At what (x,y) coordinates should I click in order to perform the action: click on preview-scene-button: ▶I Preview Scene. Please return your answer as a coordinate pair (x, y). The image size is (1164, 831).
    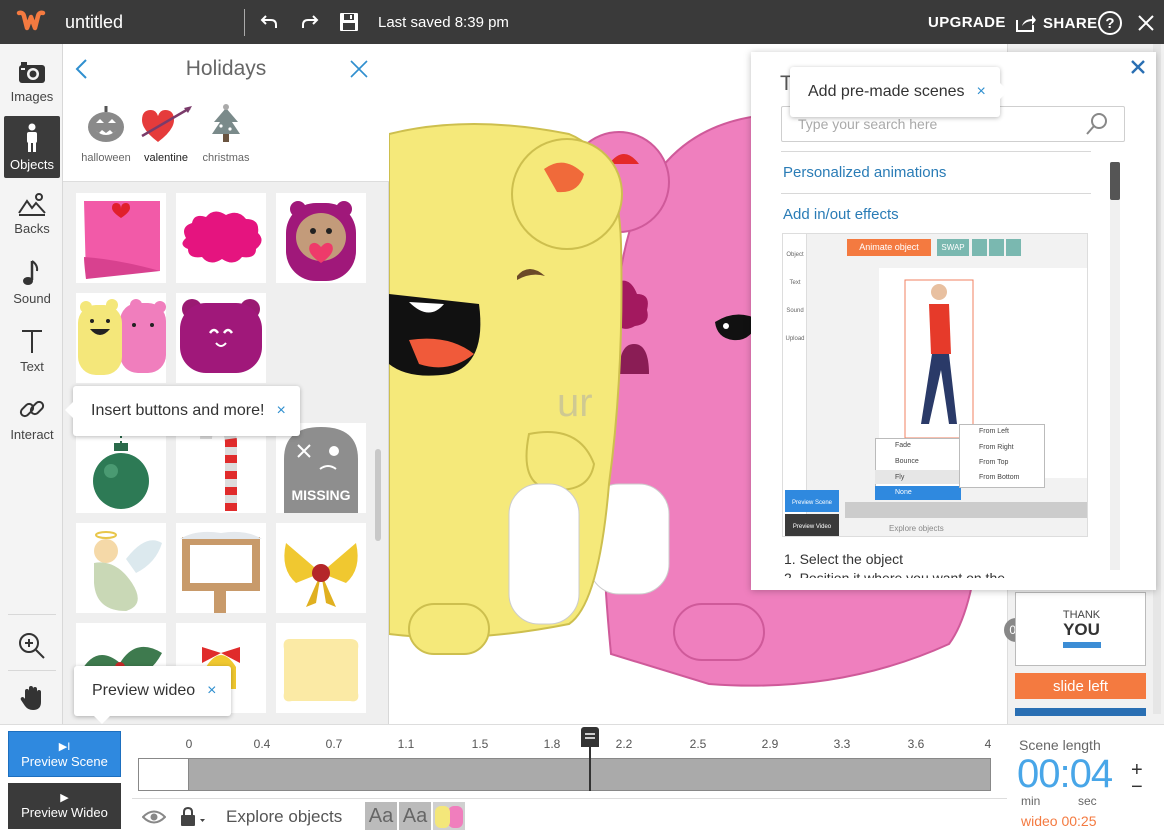
    Looking at the image, I should click on (64, 754).